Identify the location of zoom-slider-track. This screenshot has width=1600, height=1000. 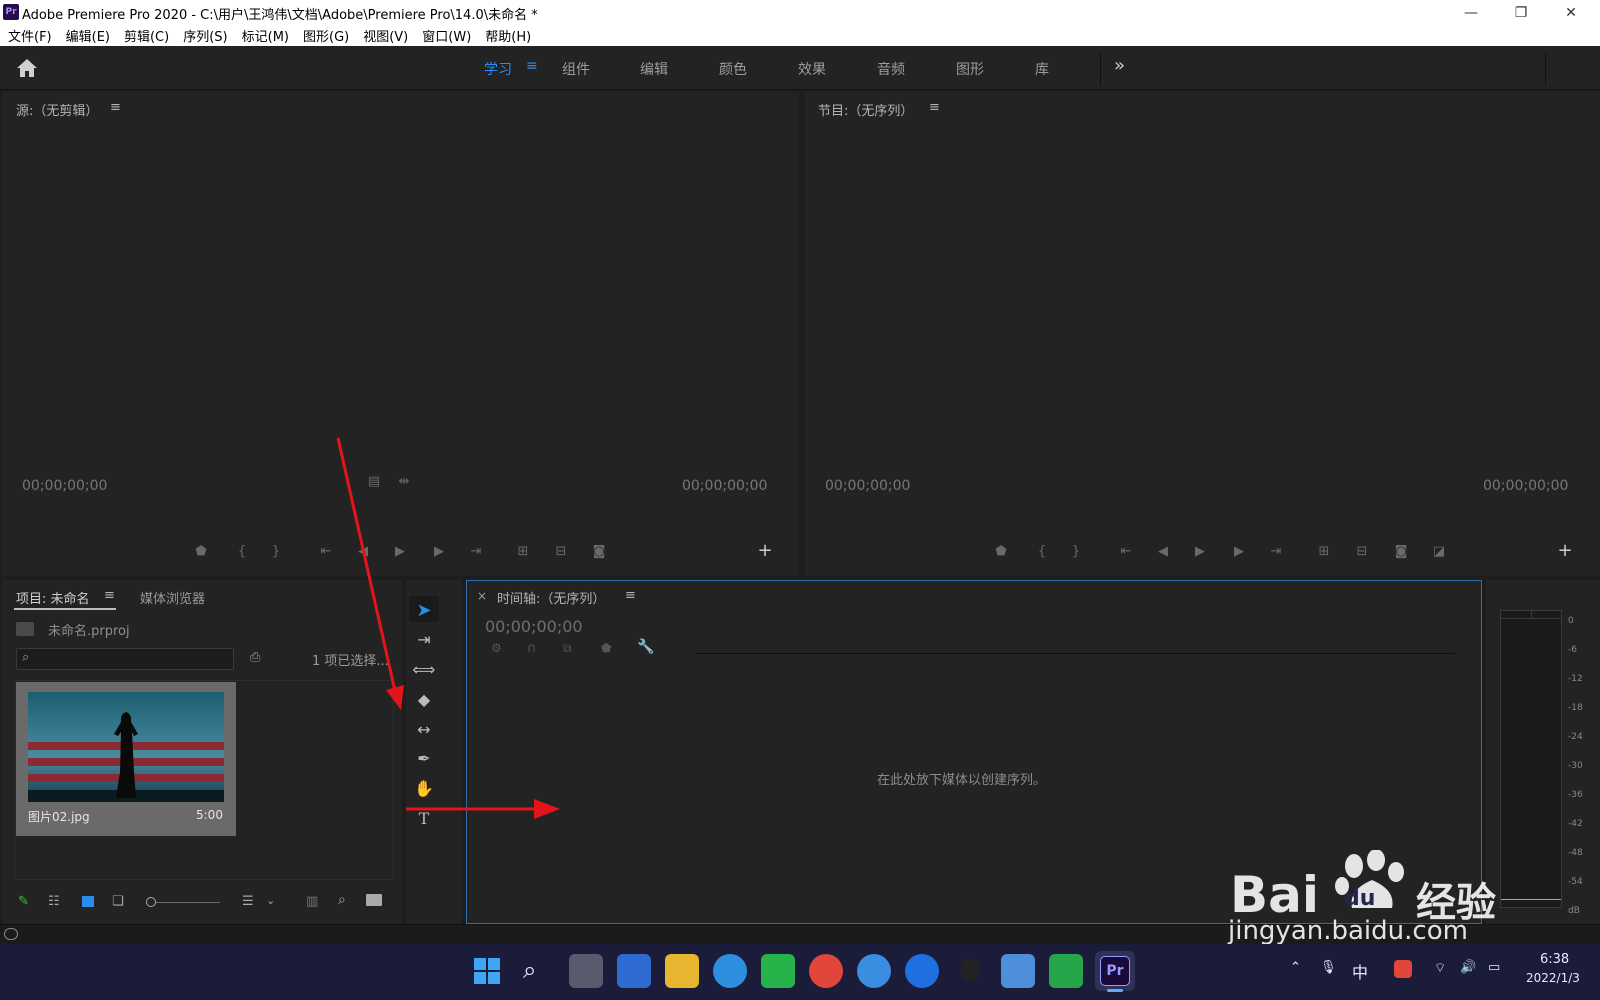
(188, 902).